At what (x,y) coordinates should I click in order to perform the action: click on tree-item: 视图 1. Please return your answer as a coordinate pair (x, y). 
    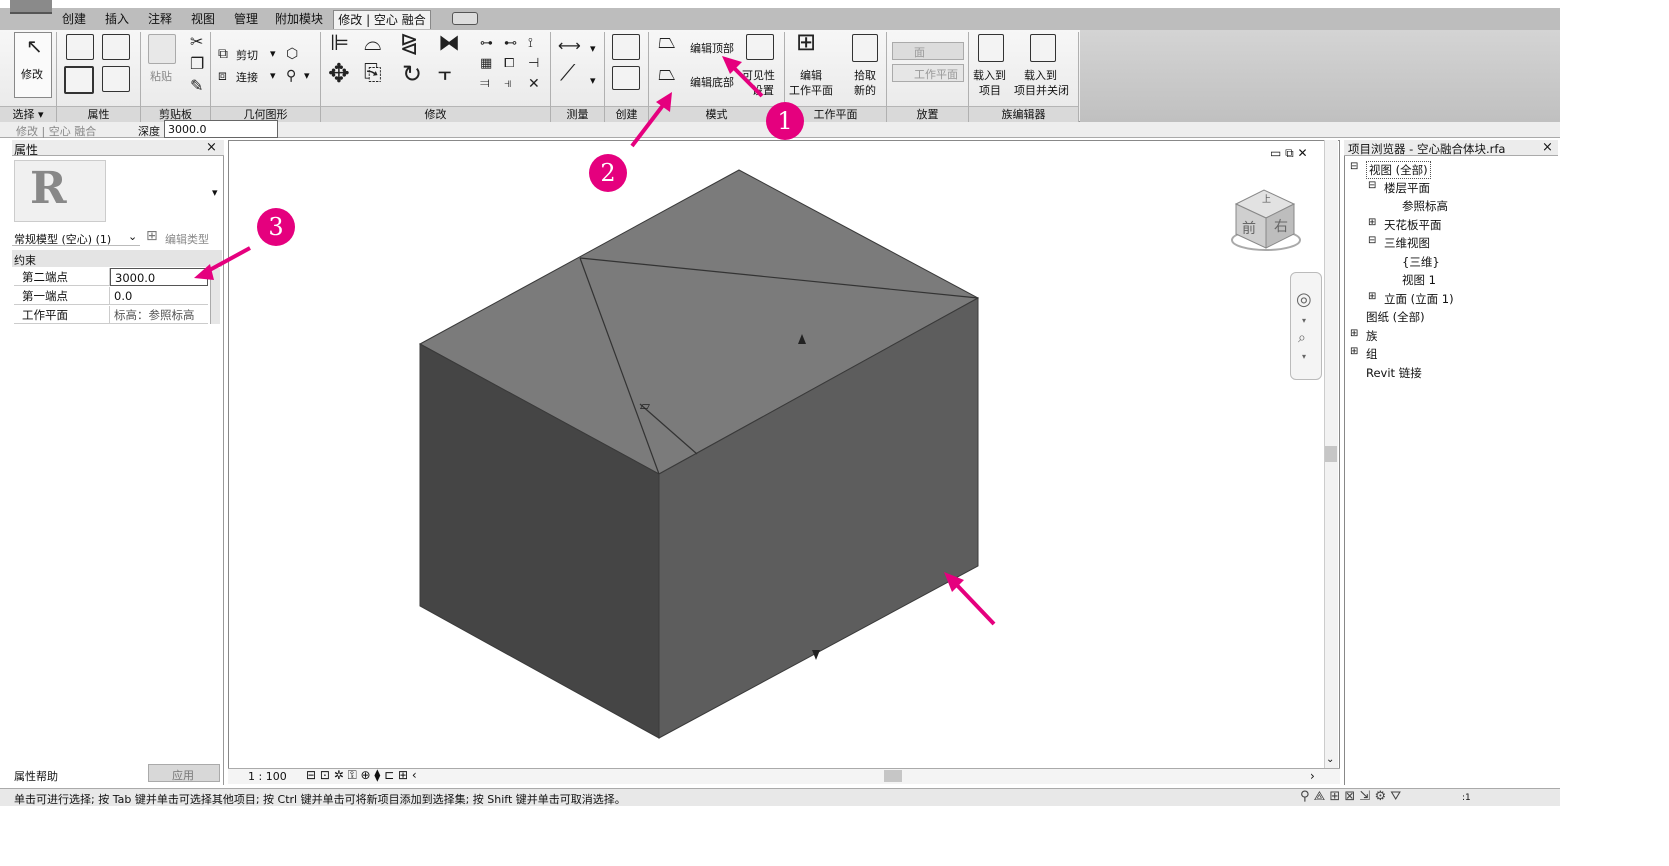
    Looking at the image, I should click on (1419, 280).